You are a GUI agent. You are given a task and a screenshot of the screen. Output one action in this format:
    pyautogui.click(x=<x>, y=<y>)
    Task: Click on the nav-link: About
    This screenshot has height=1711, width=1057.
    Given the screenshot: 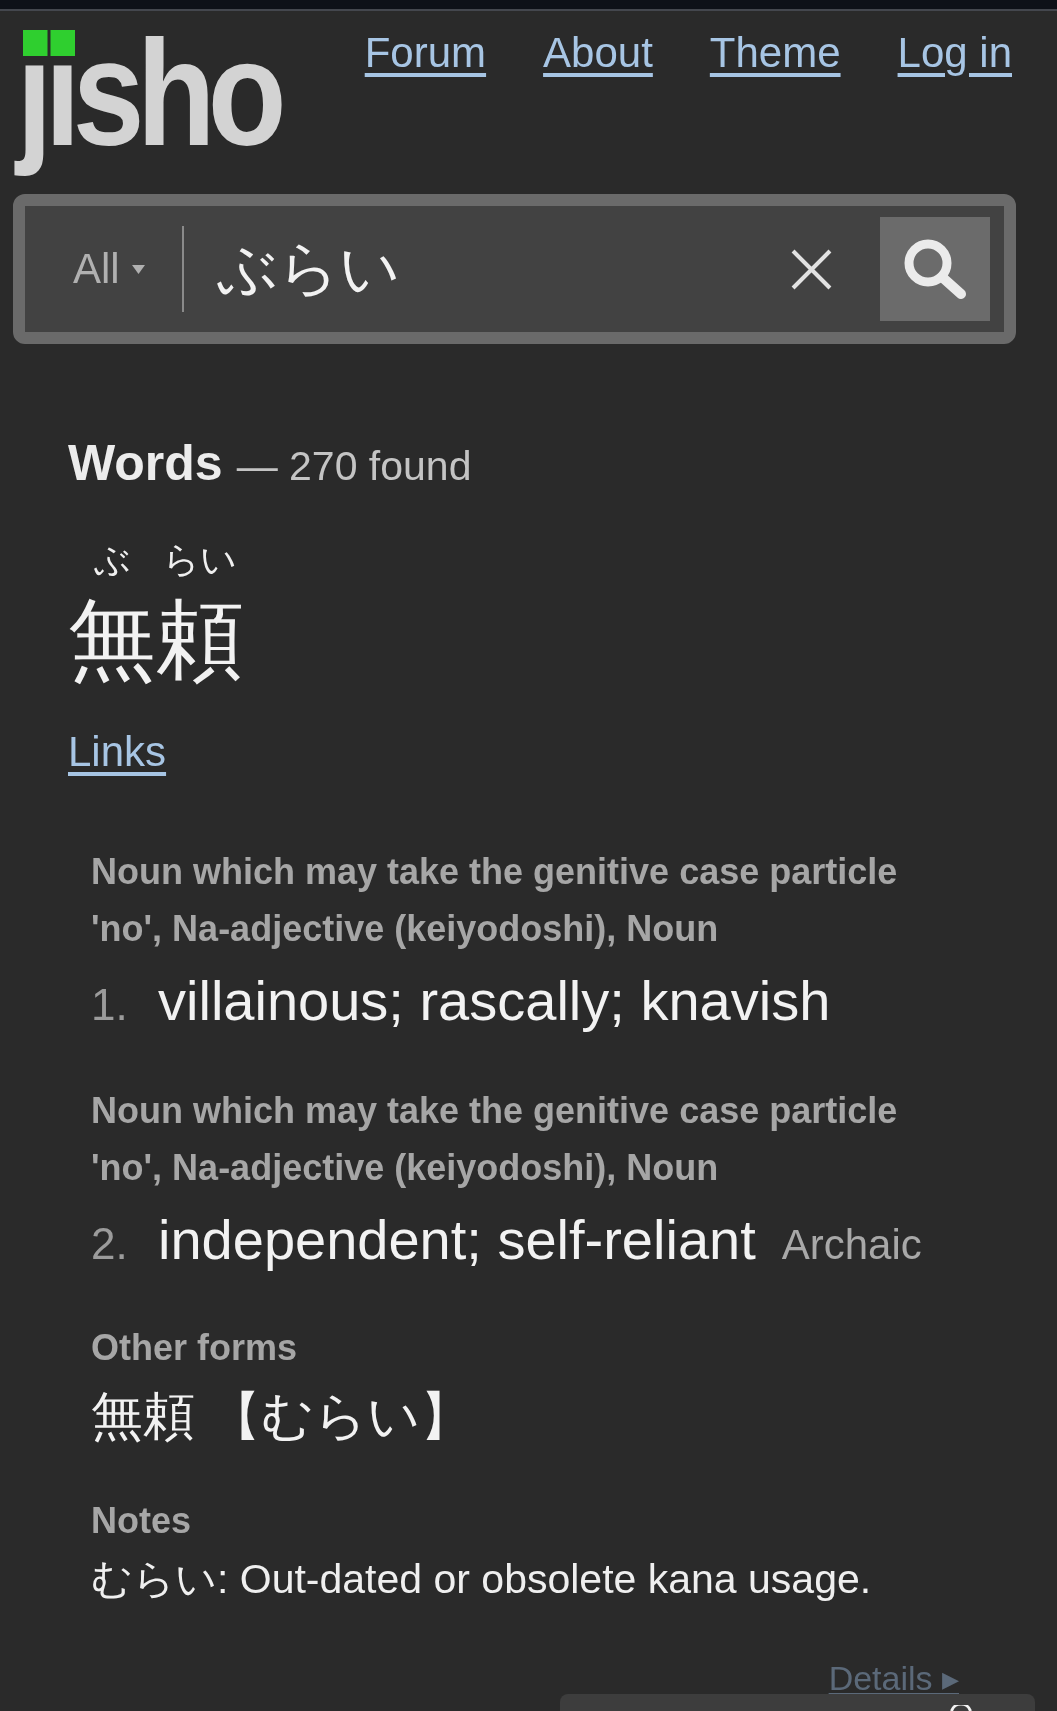 What is the action you would take?
    pyautogui.click(x=598, y=53)
    